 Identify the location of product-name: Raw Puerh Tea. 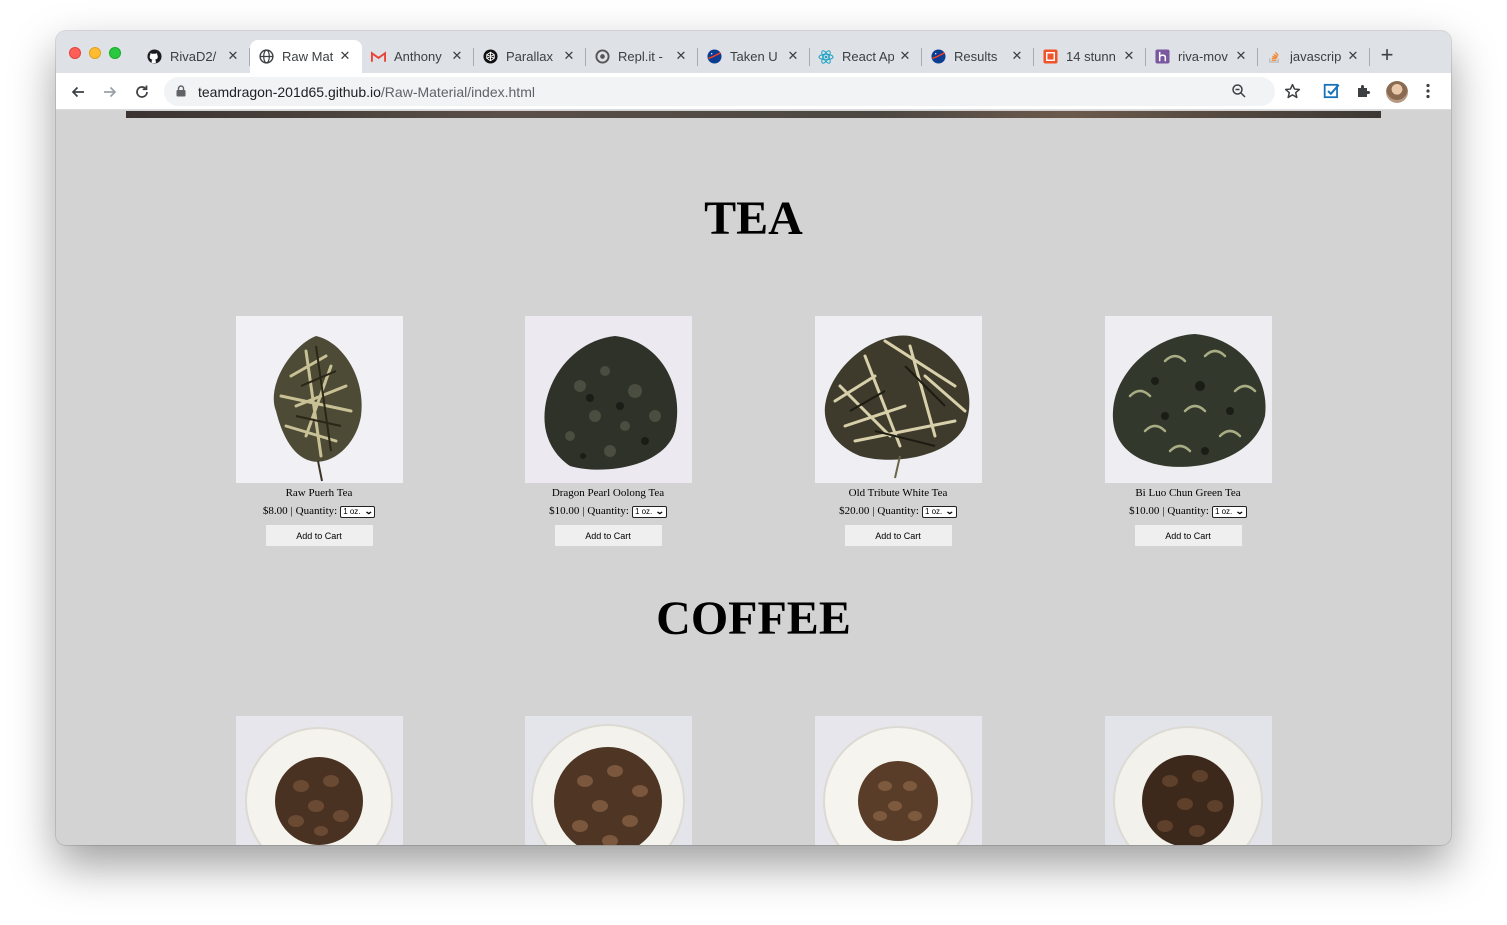
(319, 493).